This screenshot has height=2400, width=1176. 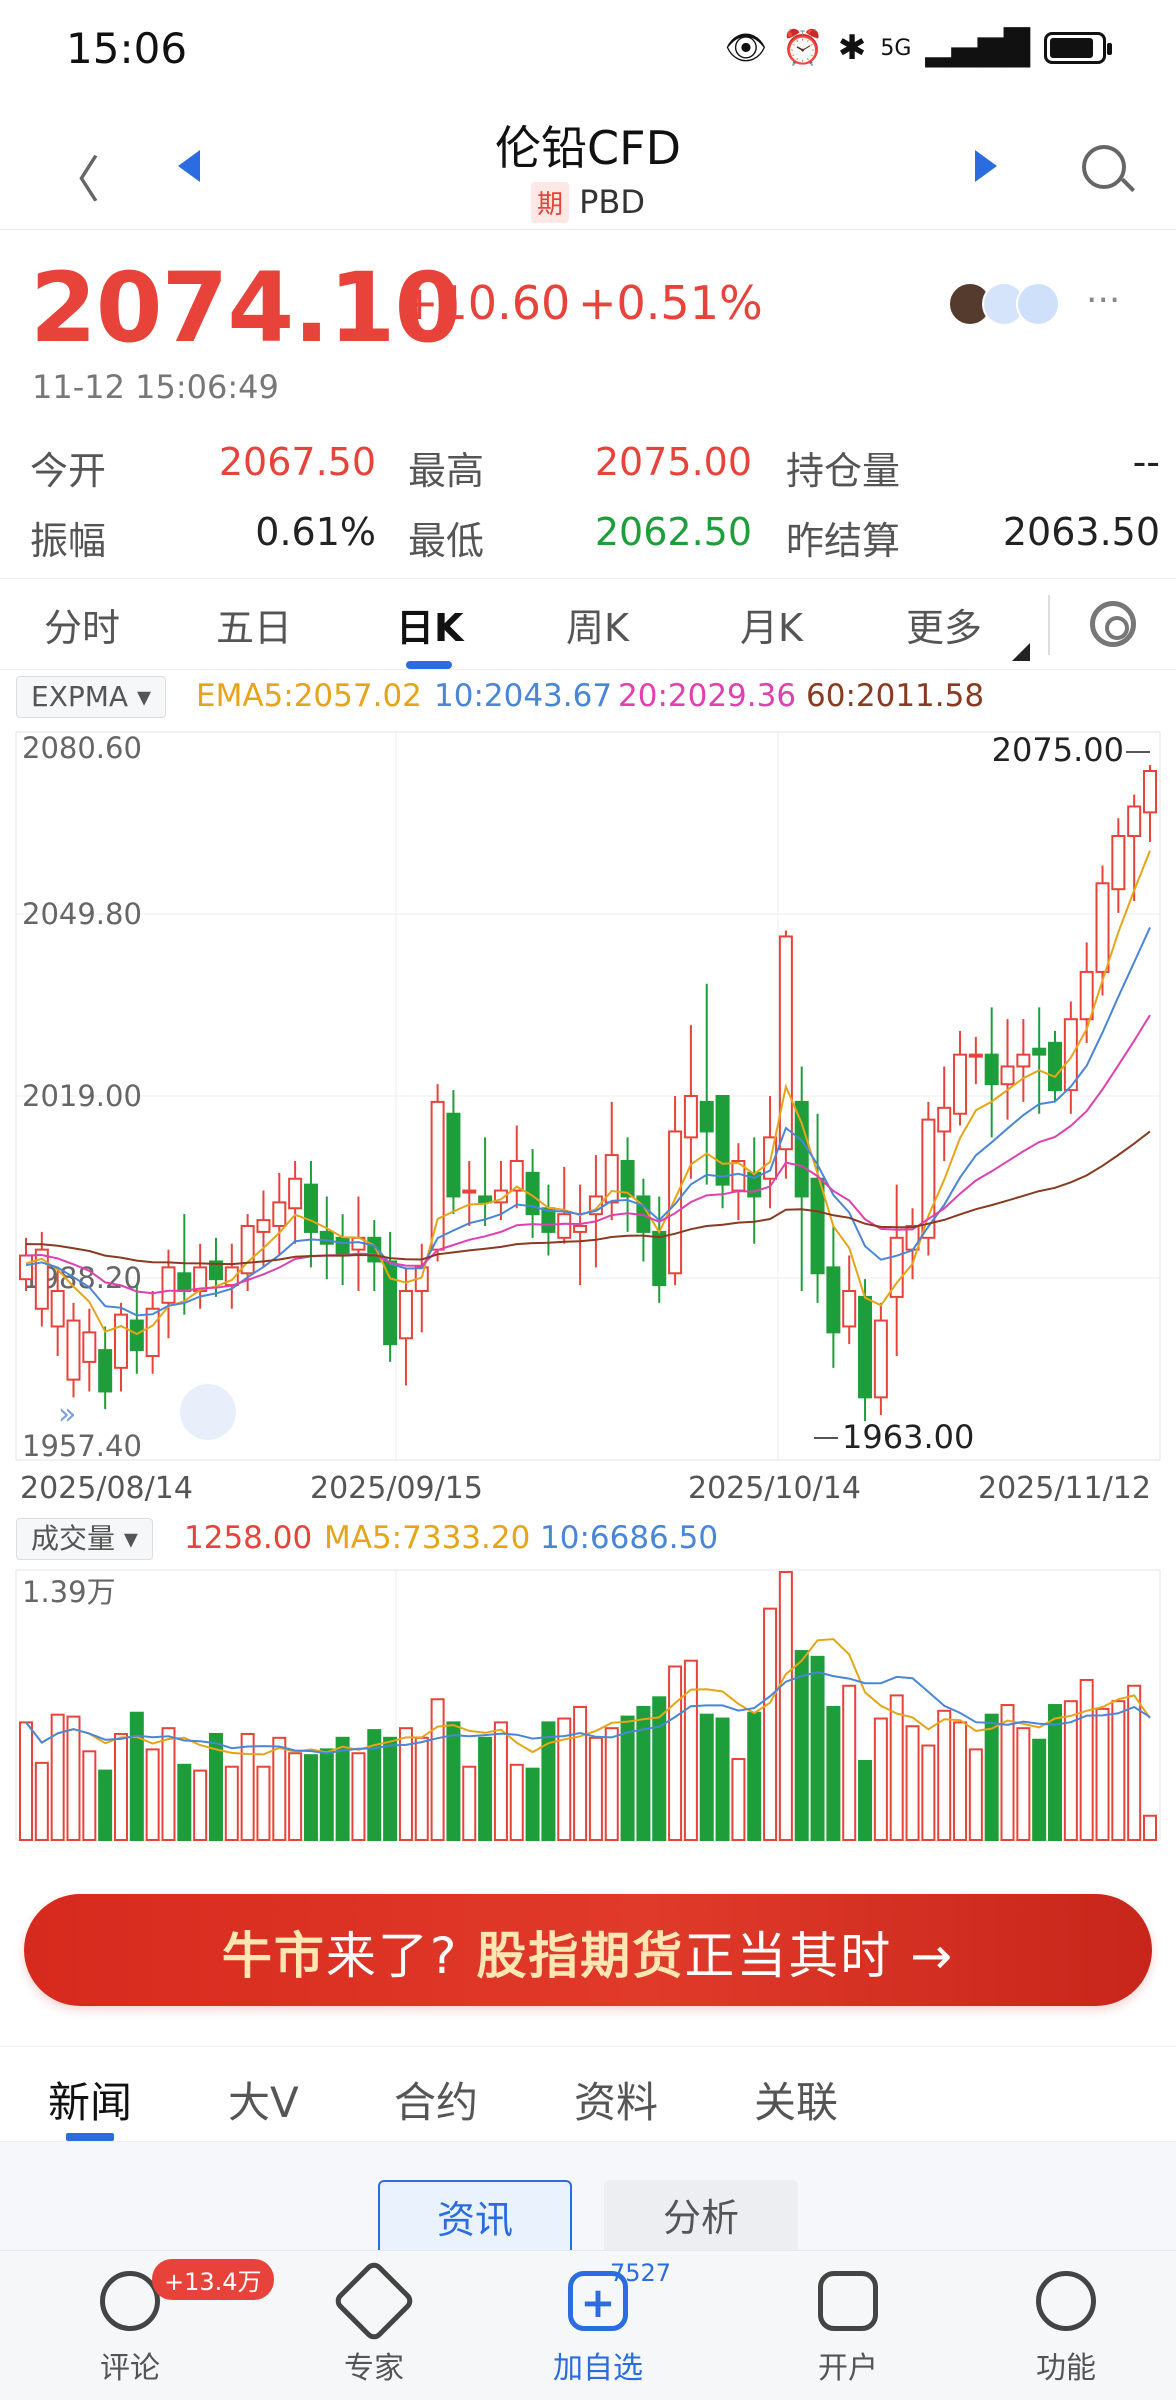 I want to click on tab-news: 新闻, so click(x=90, y=2099).